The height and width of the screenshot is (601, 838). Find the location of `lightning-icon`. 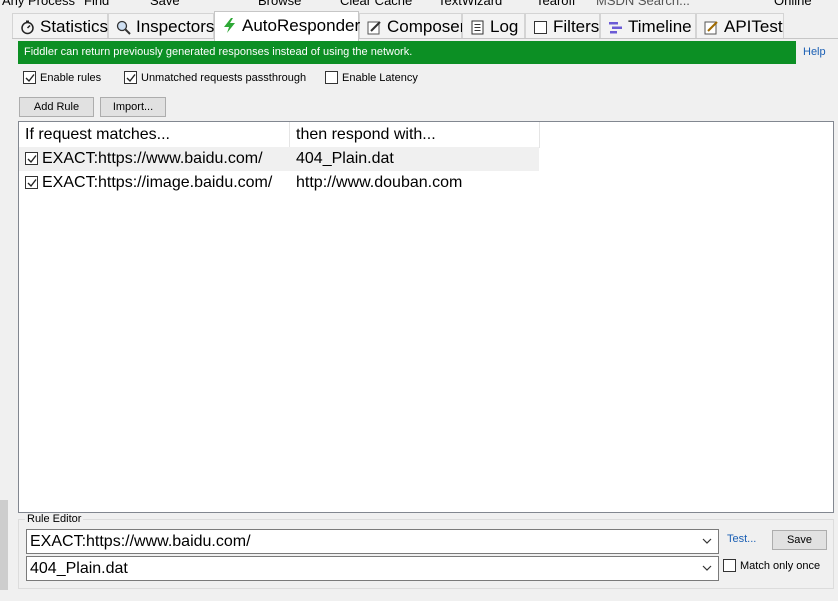

lightning-icon is located at coordinates (229, 25).